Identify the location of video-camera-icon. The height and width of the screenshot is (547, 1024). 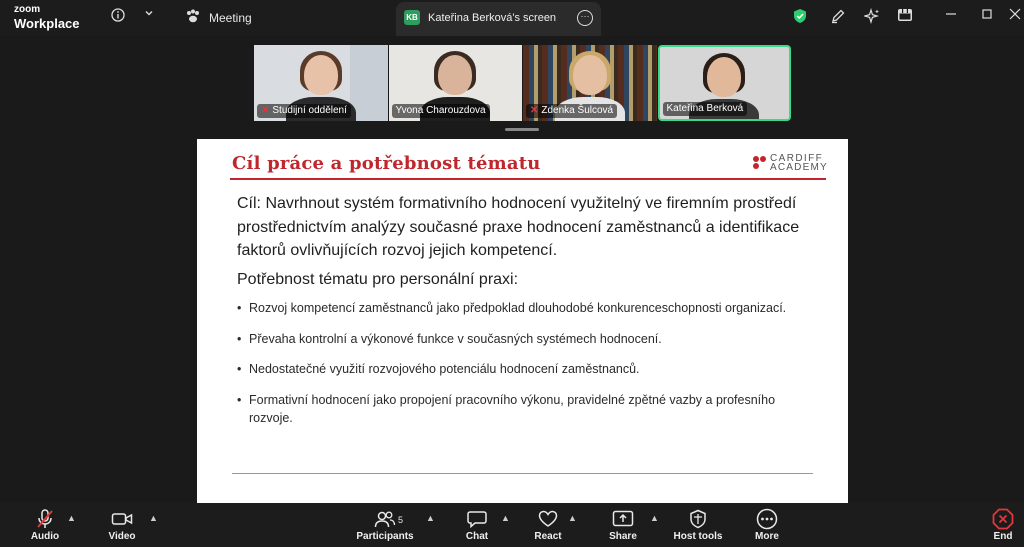
(122, 519).